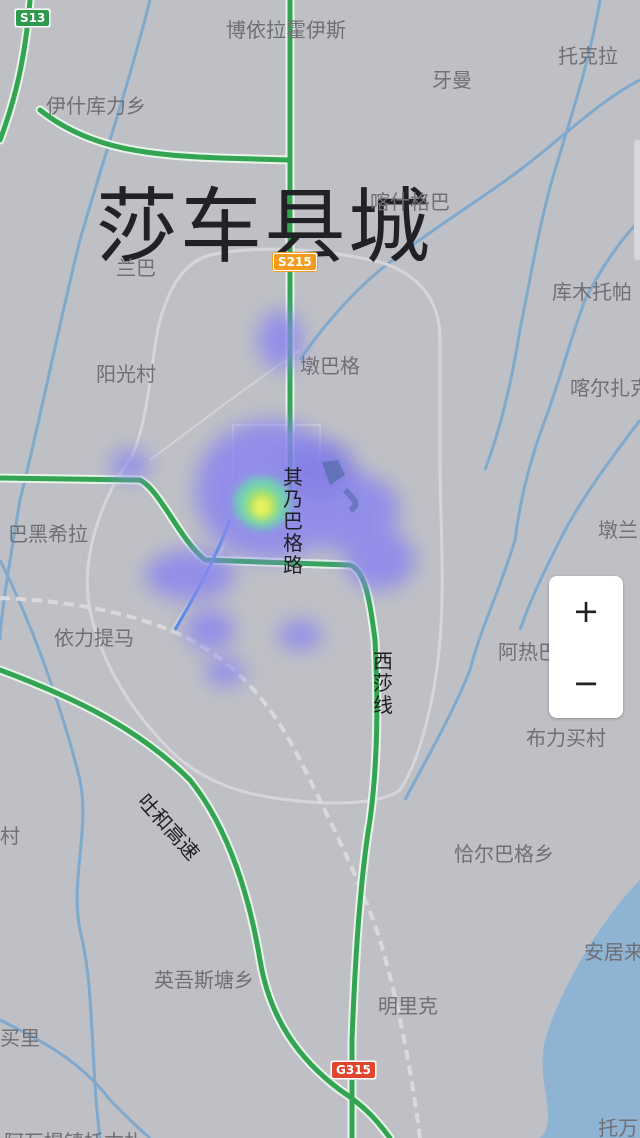 Image resolution: width=640 pixels, height=1138 pixels. What do you see at coordinates (33, 18) in the screenshot?
I see `shield-s13: S13` at bounding box center [33, 18].